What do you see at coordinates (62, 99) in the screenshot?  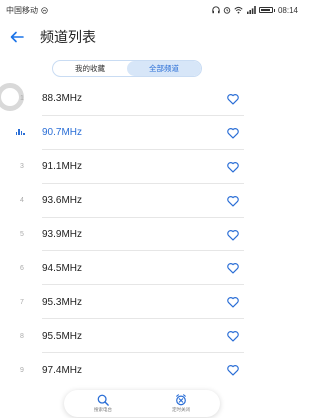 I see `channel-frequency: 88.3MHz` at bounding box center [62, 99].